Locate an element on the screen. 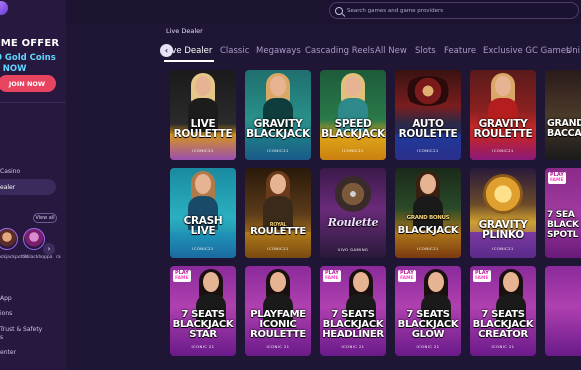 The height and width of the screenshot is (370, 581). provider-label: ra is located at coordinates (58, 257).